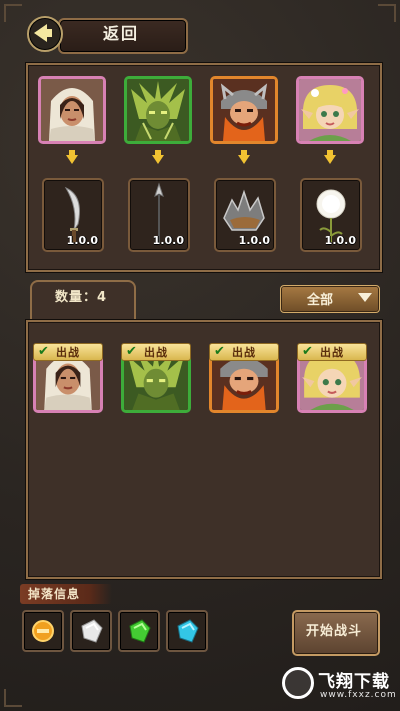 The height and width of the screenshot is (711, 400). Describe the element at coordinates (45, 34) in the screenshot. I see `back-button` at that location.